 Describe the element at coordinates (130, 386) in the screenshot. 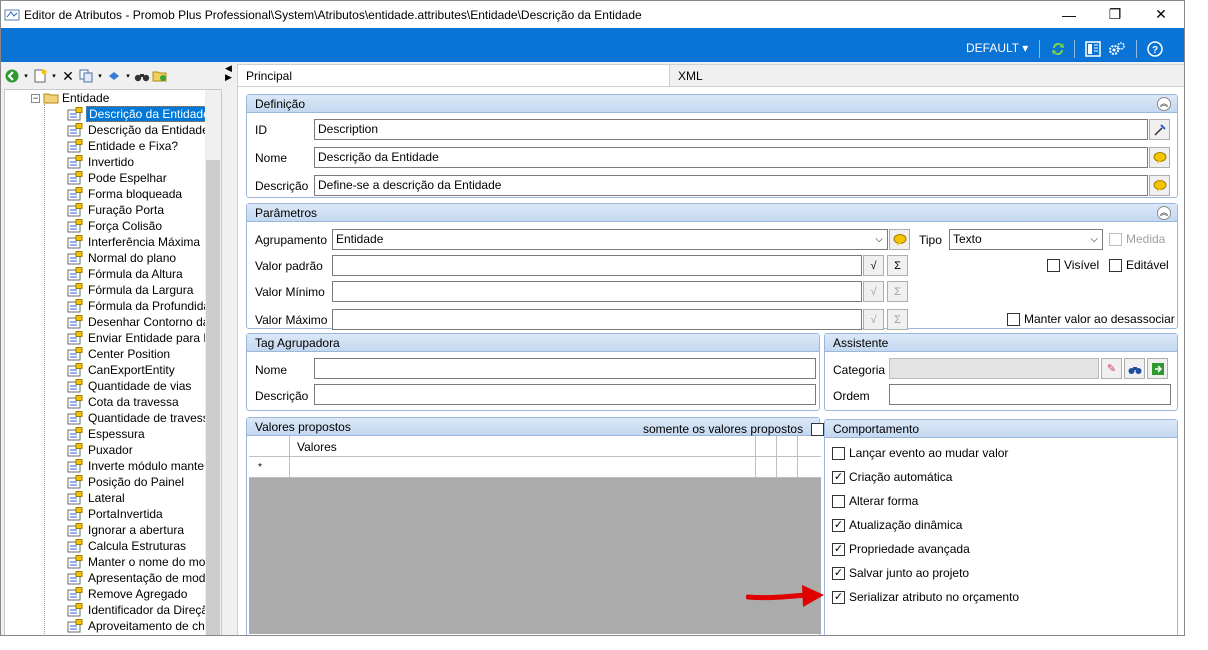

I see `tree-item: Quantidade de vias` at that location.